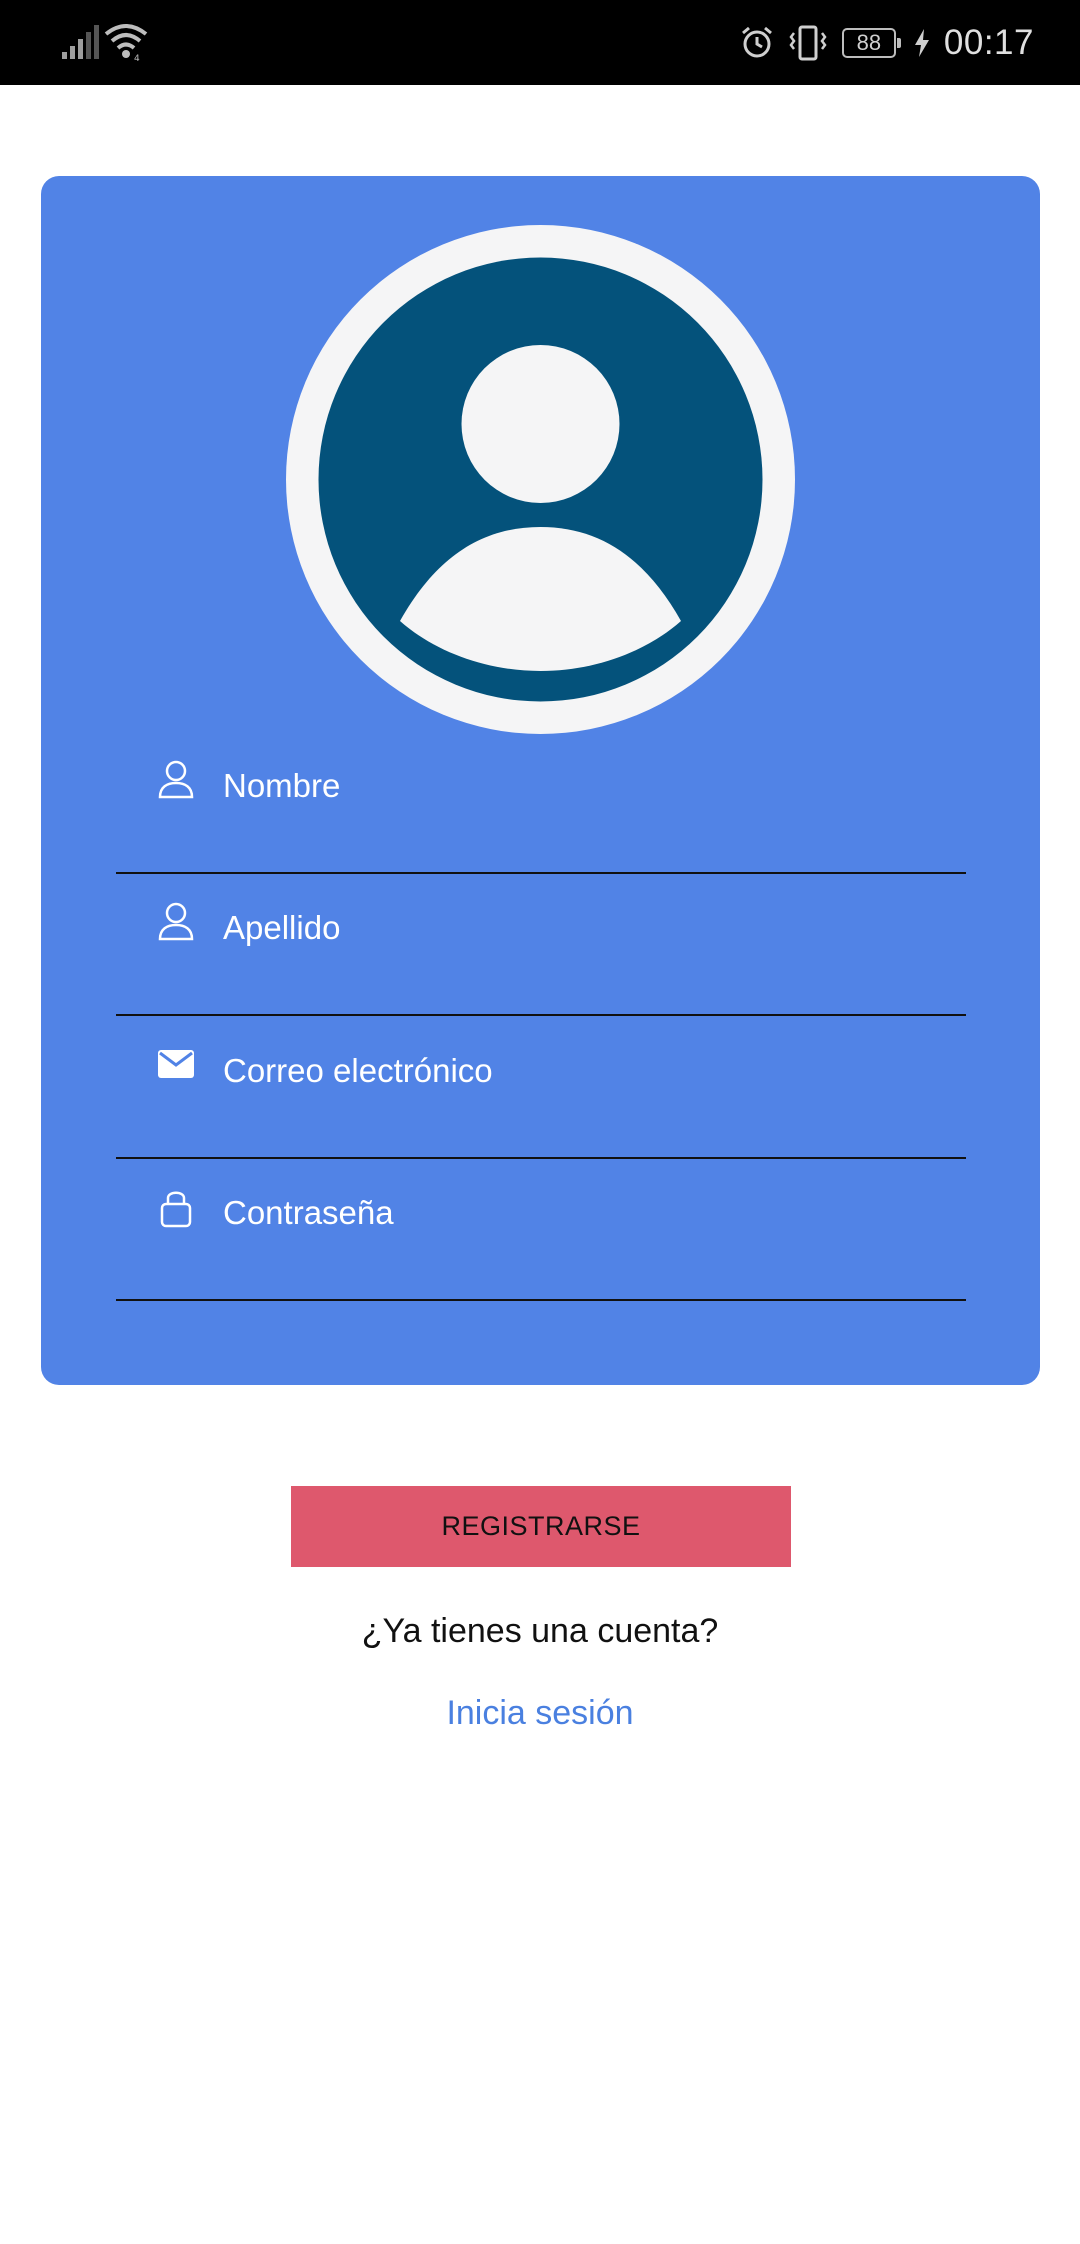 This screenshot has height=2244, width=1080. I want to click on email-placeholder: Correo electrónico, so click(358, 1070).